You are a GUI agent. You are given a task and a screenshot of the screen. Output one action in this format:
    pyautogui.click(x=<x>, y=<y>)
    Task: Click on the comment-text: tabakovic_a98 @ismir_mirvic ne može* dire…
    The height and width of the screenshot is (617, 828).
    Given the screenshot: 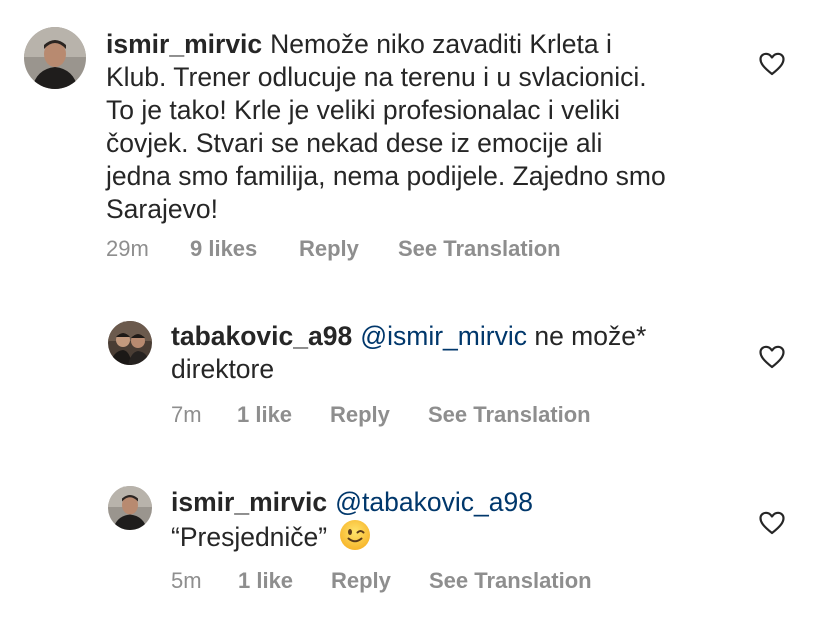 What is the action you would take?
    pyautogui.click(x=451, y=353)
    